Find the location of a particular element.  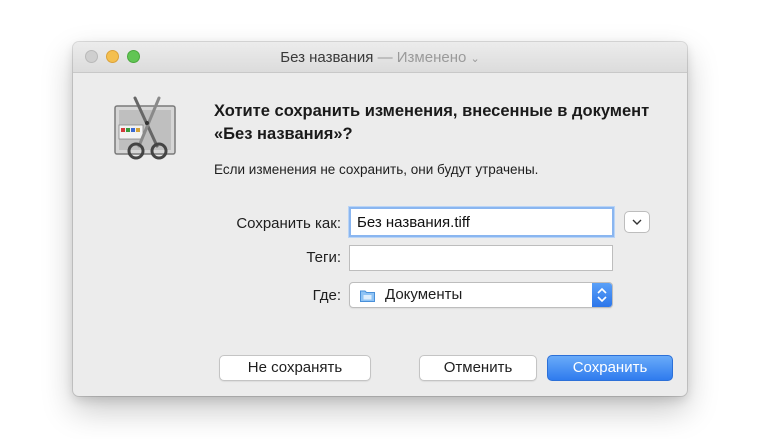

expand-dialog-button is located at coordinates (637, 222).